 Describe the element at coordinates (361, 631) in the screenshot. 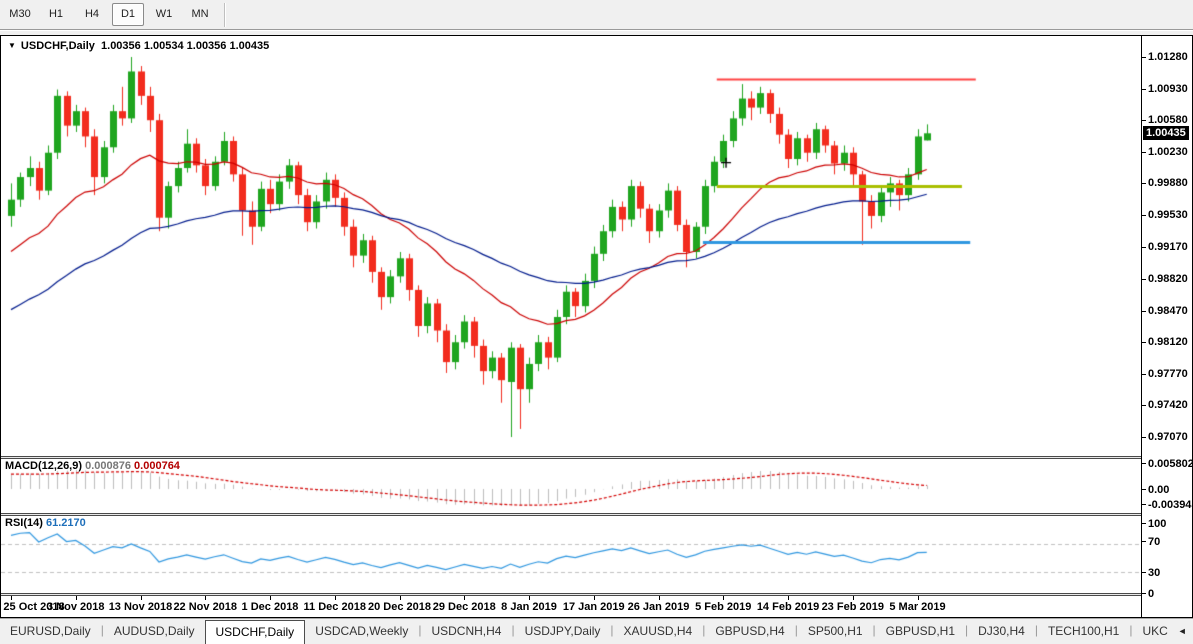

I see `chart-tab-usdcad-weekly: USDCAD,Weekly` at that location.